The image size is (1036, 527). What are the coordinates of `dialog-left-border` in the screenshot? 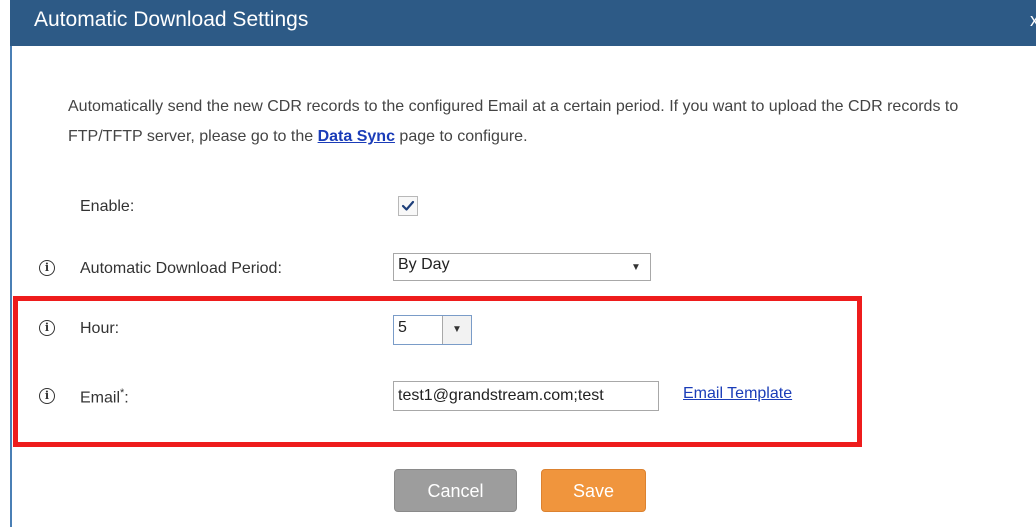 It's located at (11, 286).